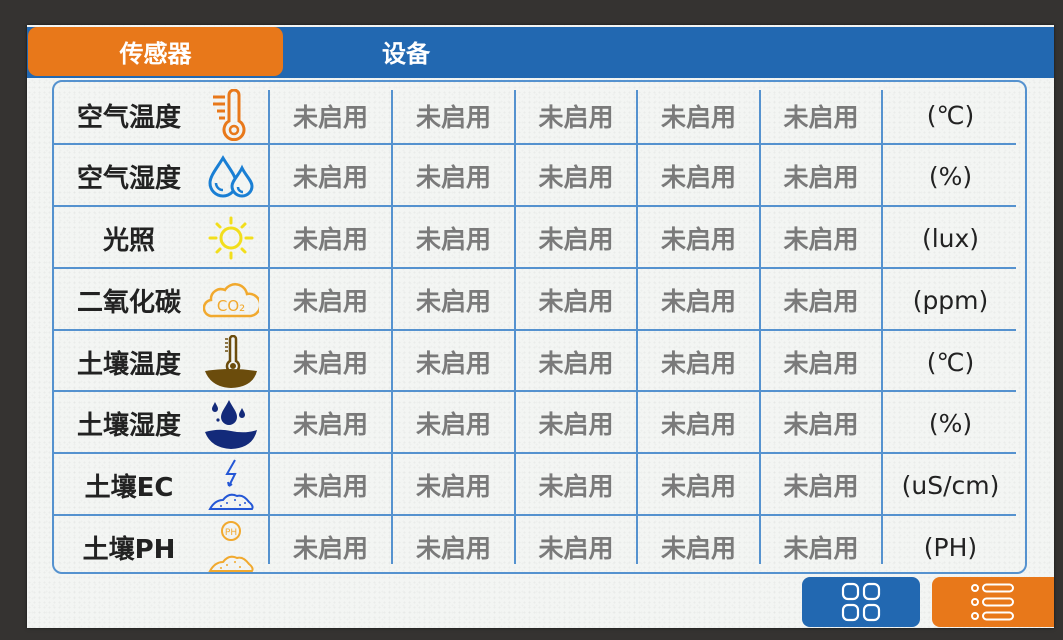 The height and width of the screenshot is (640, 1063). Describe the element at coordinates (231, 485) in the screenshot. I see `soil-ec-icon` at that location.